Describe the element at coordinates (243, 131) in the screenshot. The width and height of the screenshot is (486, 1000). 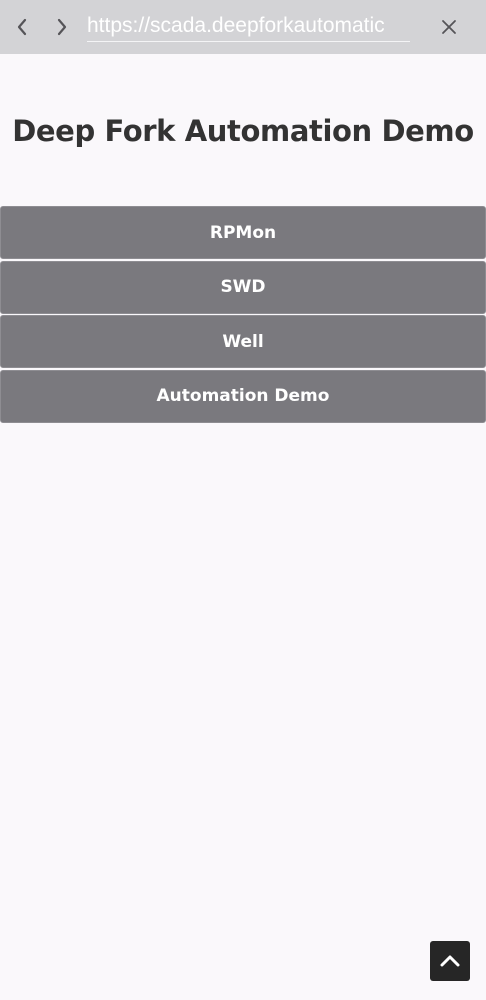
I see `page-title: Deep Fork Automation Demo` at that location.